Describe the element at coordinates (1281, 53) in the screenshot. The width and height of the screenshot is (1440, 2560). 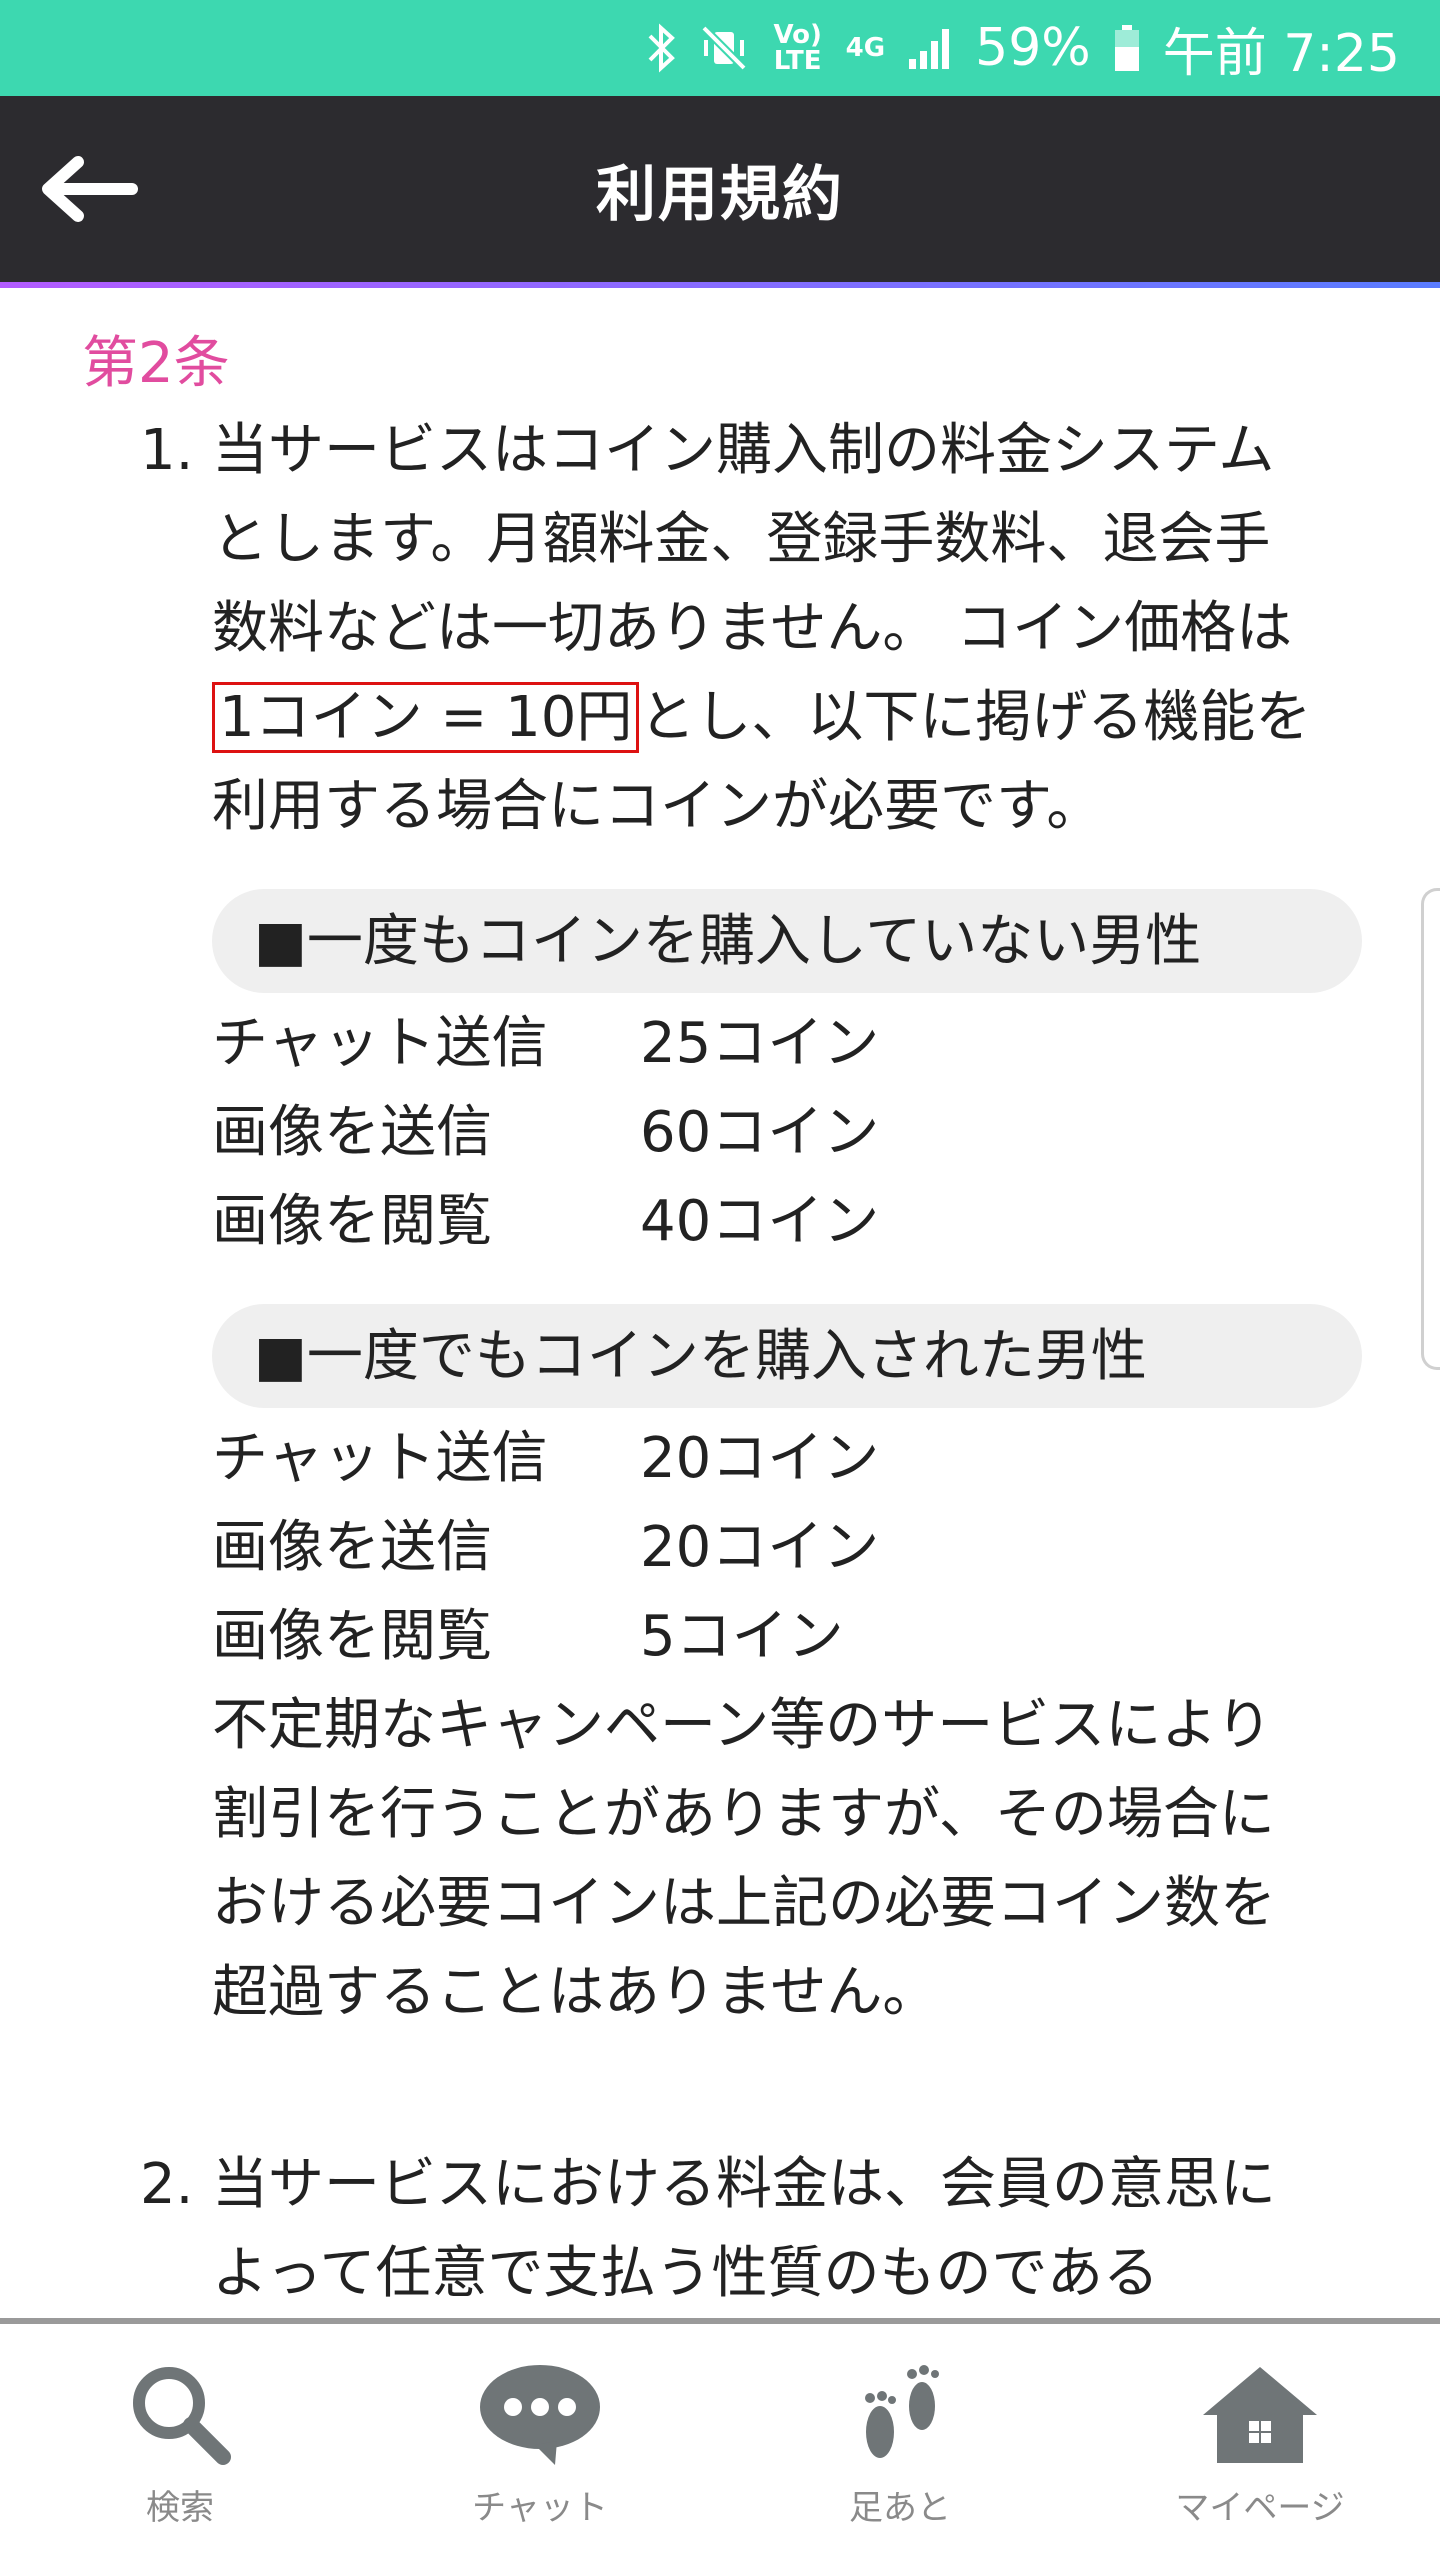
I see `clock: 午前 7:25` at that location.